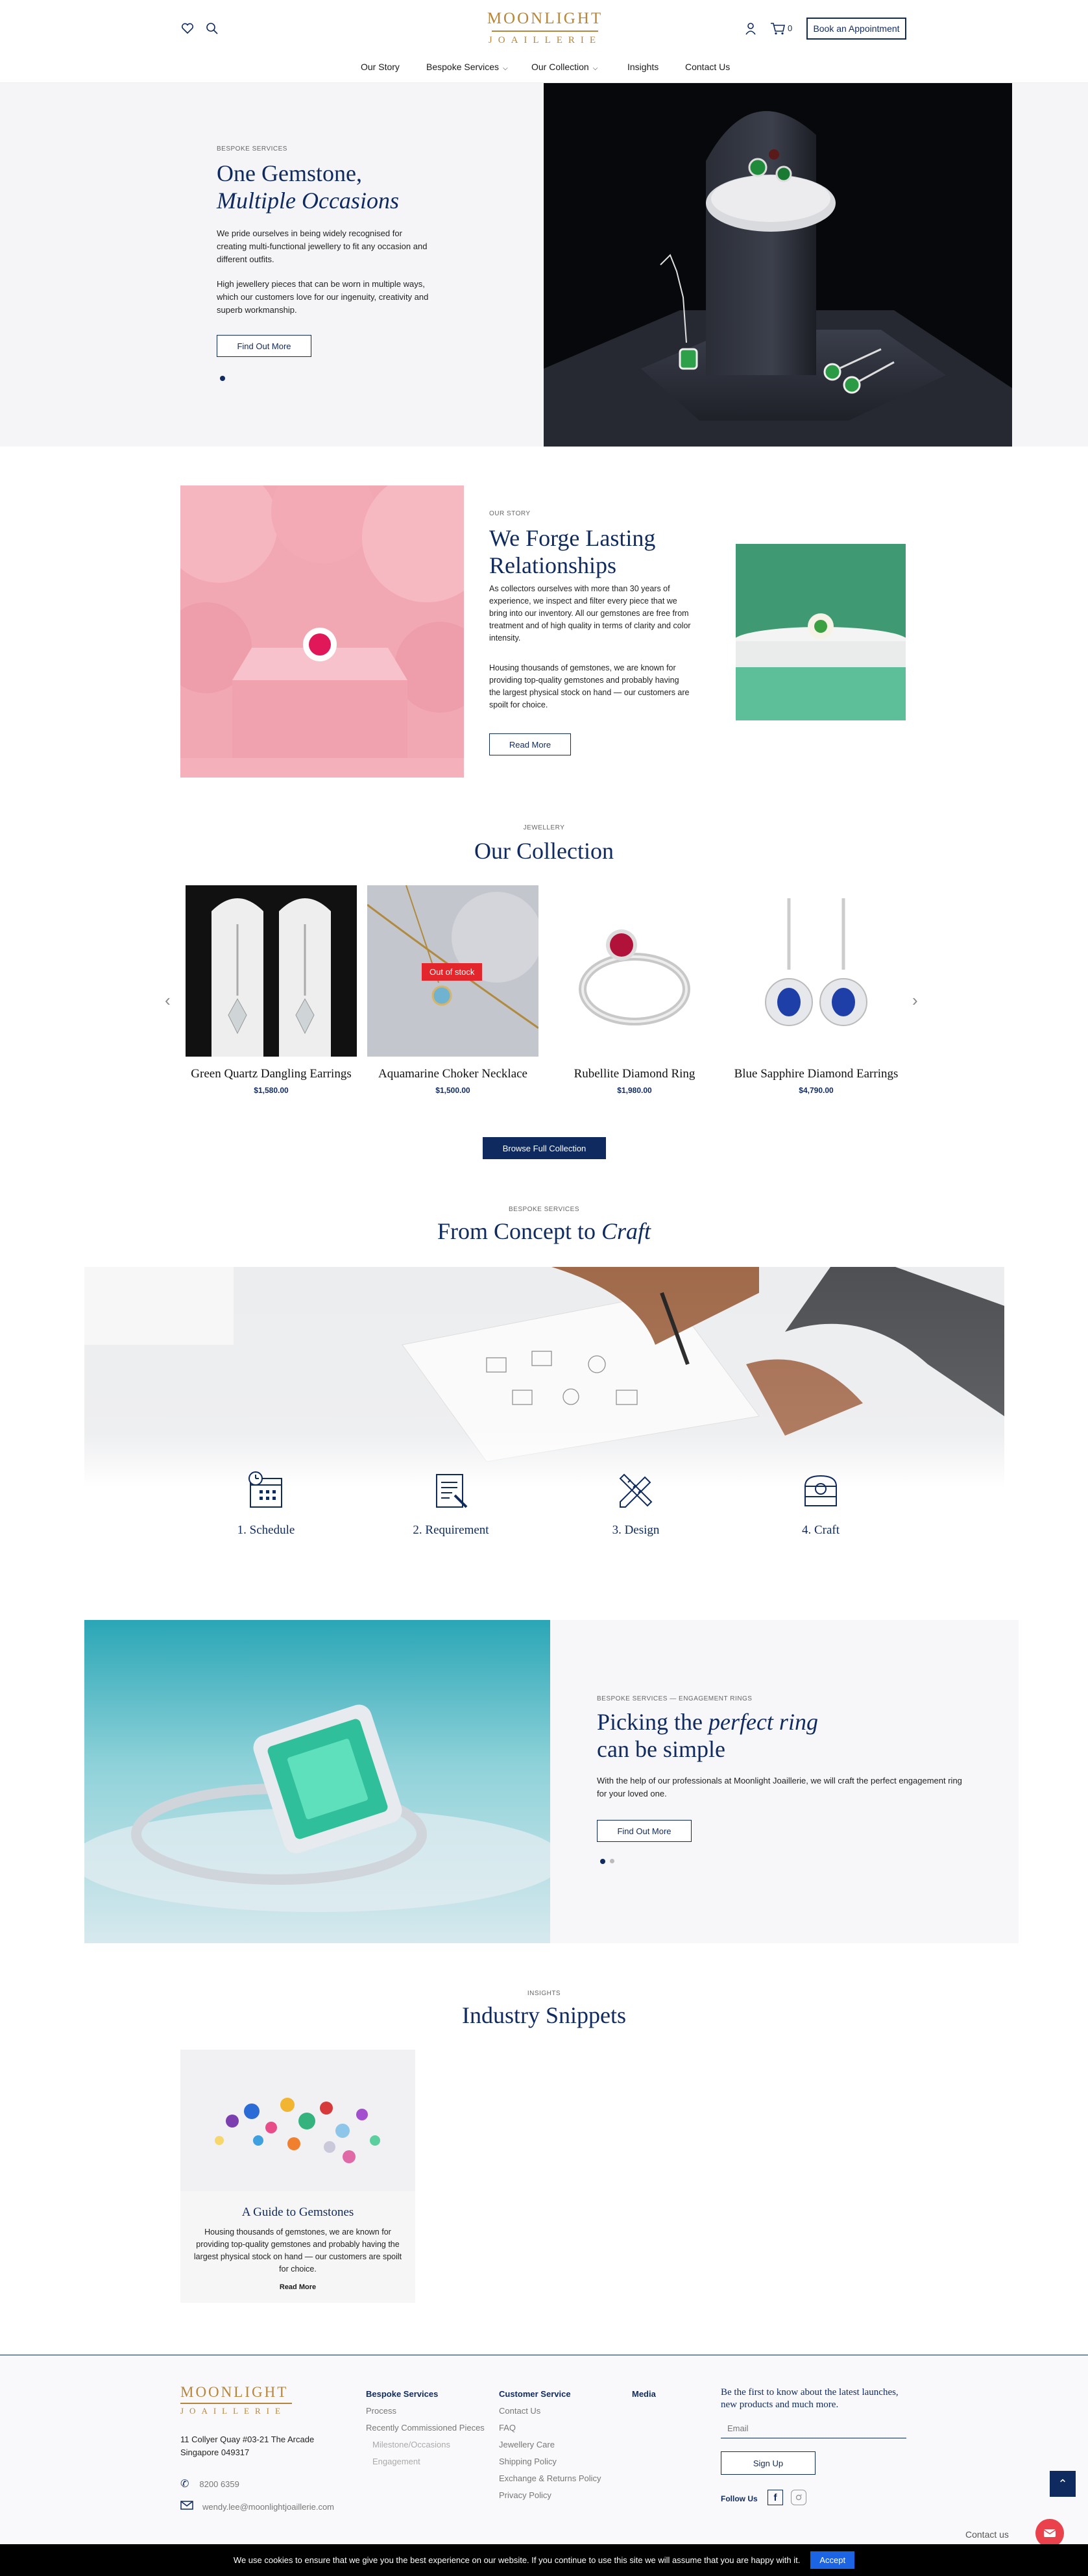 The width and height of the screenshot is (1088, 2576). What do you see at coordinates (560, 2461) in the screenshot?
I see `footer-link: Shipping Policy` at bounding box center [560, 2461].